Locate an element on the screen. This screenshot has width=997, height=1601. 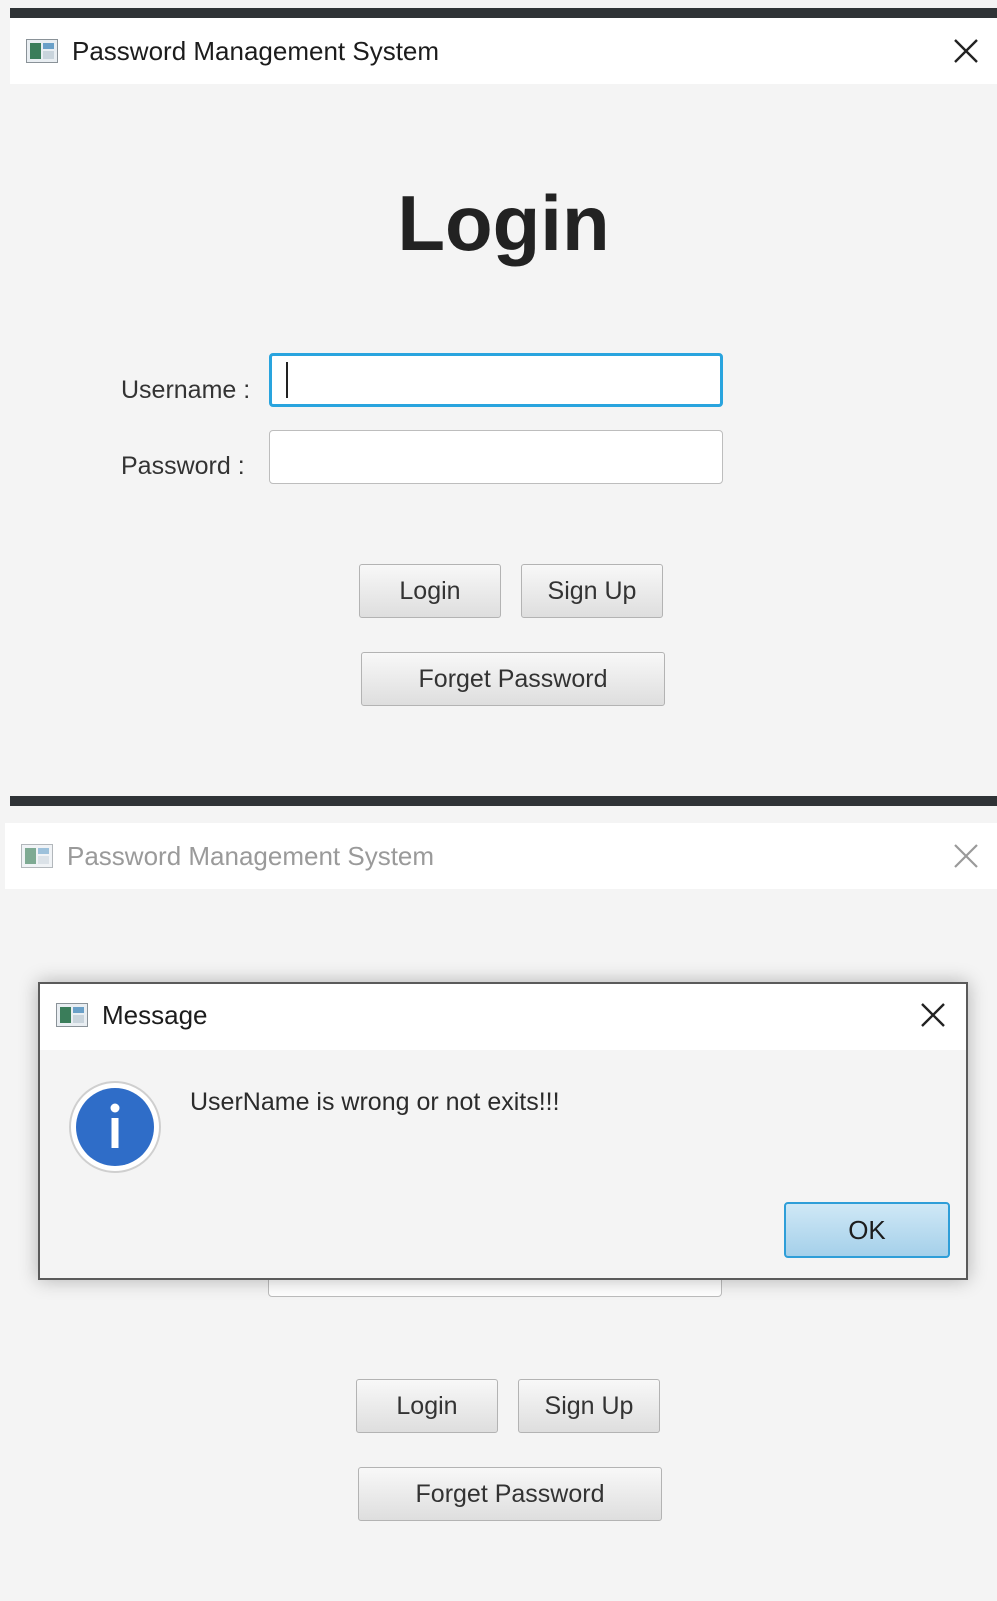
info-icon is located at coordinates (115, 1127).